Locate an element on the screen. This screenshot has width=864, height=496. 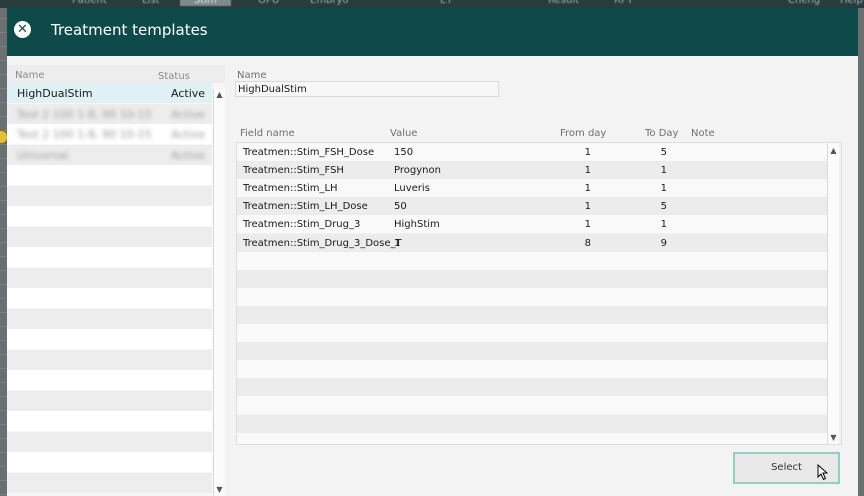
field-row: Treatmen::Stim_Drug_3_Dose_T 1 8 9 is located at coordinates (532, 242).